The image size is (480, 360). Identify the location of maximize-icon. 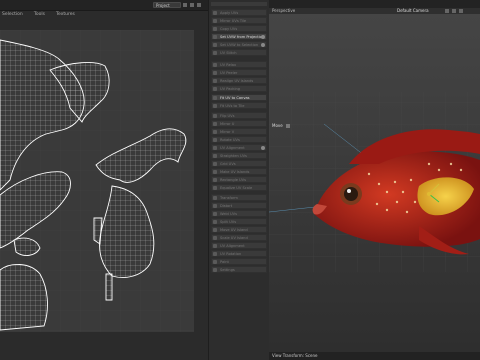
(454, 11).